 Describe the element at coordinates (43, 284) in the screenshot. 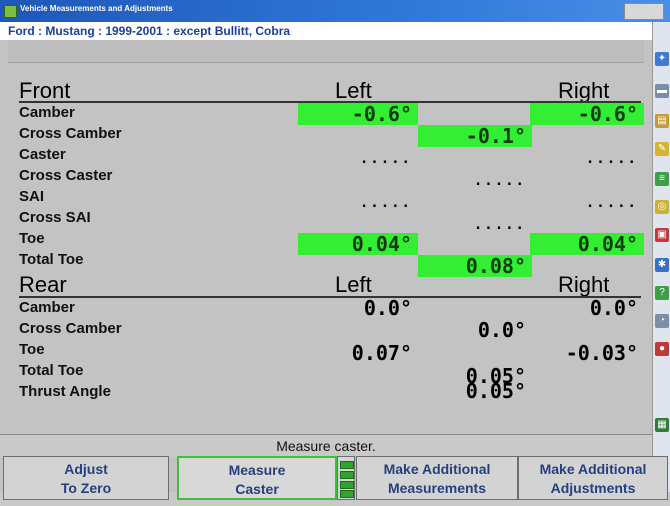

I see `rear-heading: Rear` at that location.